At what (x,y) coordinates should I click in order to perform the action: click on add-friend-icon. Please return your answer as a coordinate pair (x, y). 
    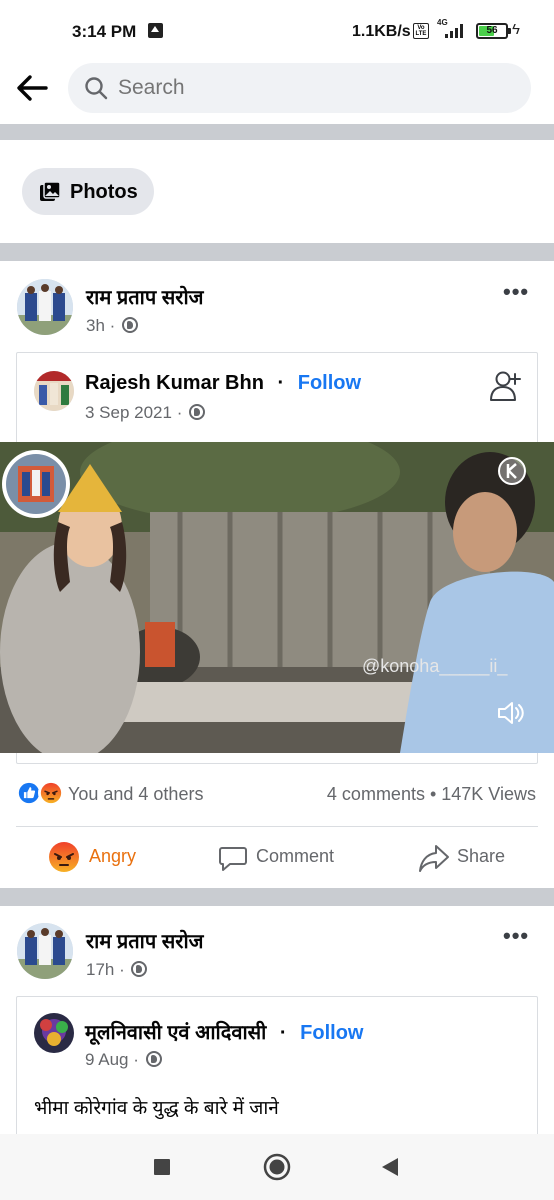
    Looking at the image, I should click on (506, 386).